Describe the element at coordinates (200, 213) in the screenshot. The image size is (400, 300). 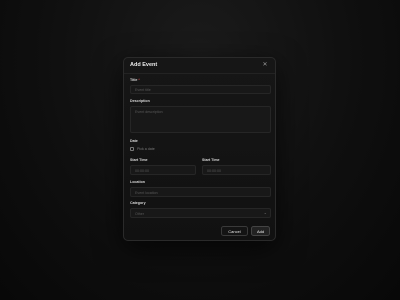
I see `category-select: Other ⌄` at that location.